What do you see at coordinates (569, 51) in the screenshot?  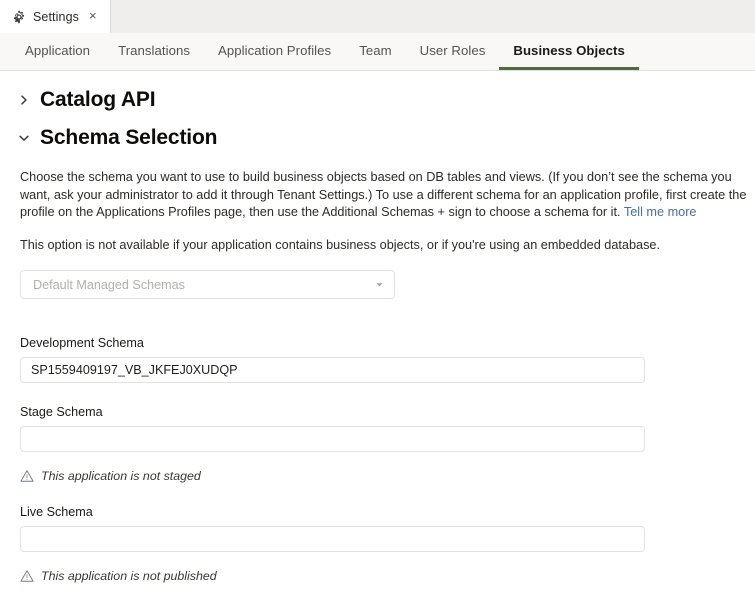 I see `tab-business-objects: Business Objects` at bounding box center [569, 51].